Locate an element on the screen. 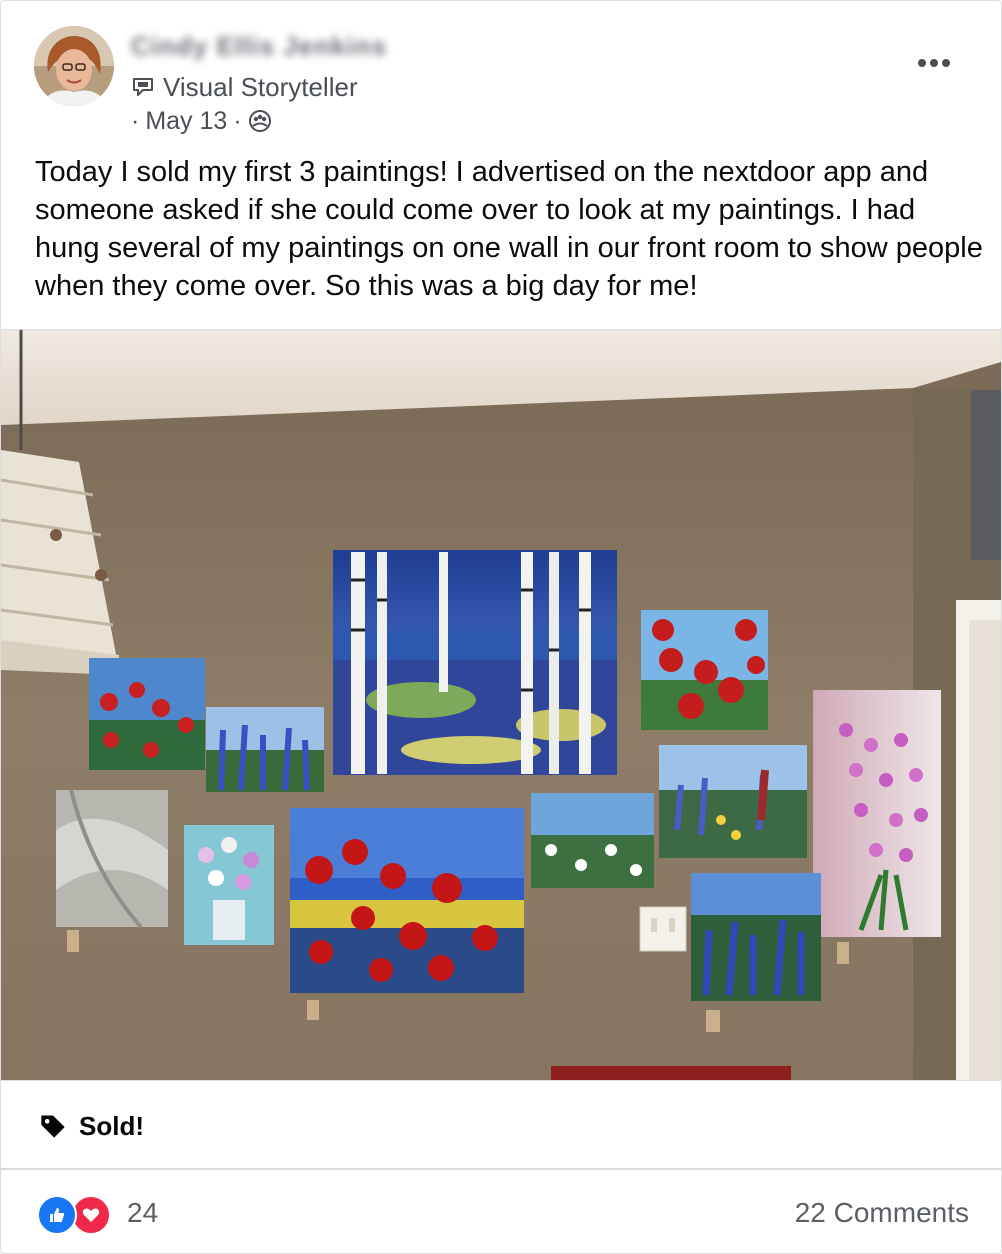 The width and height of the screenshot is (1002, 1254). more-options-button is located at coordinates (934, 63).